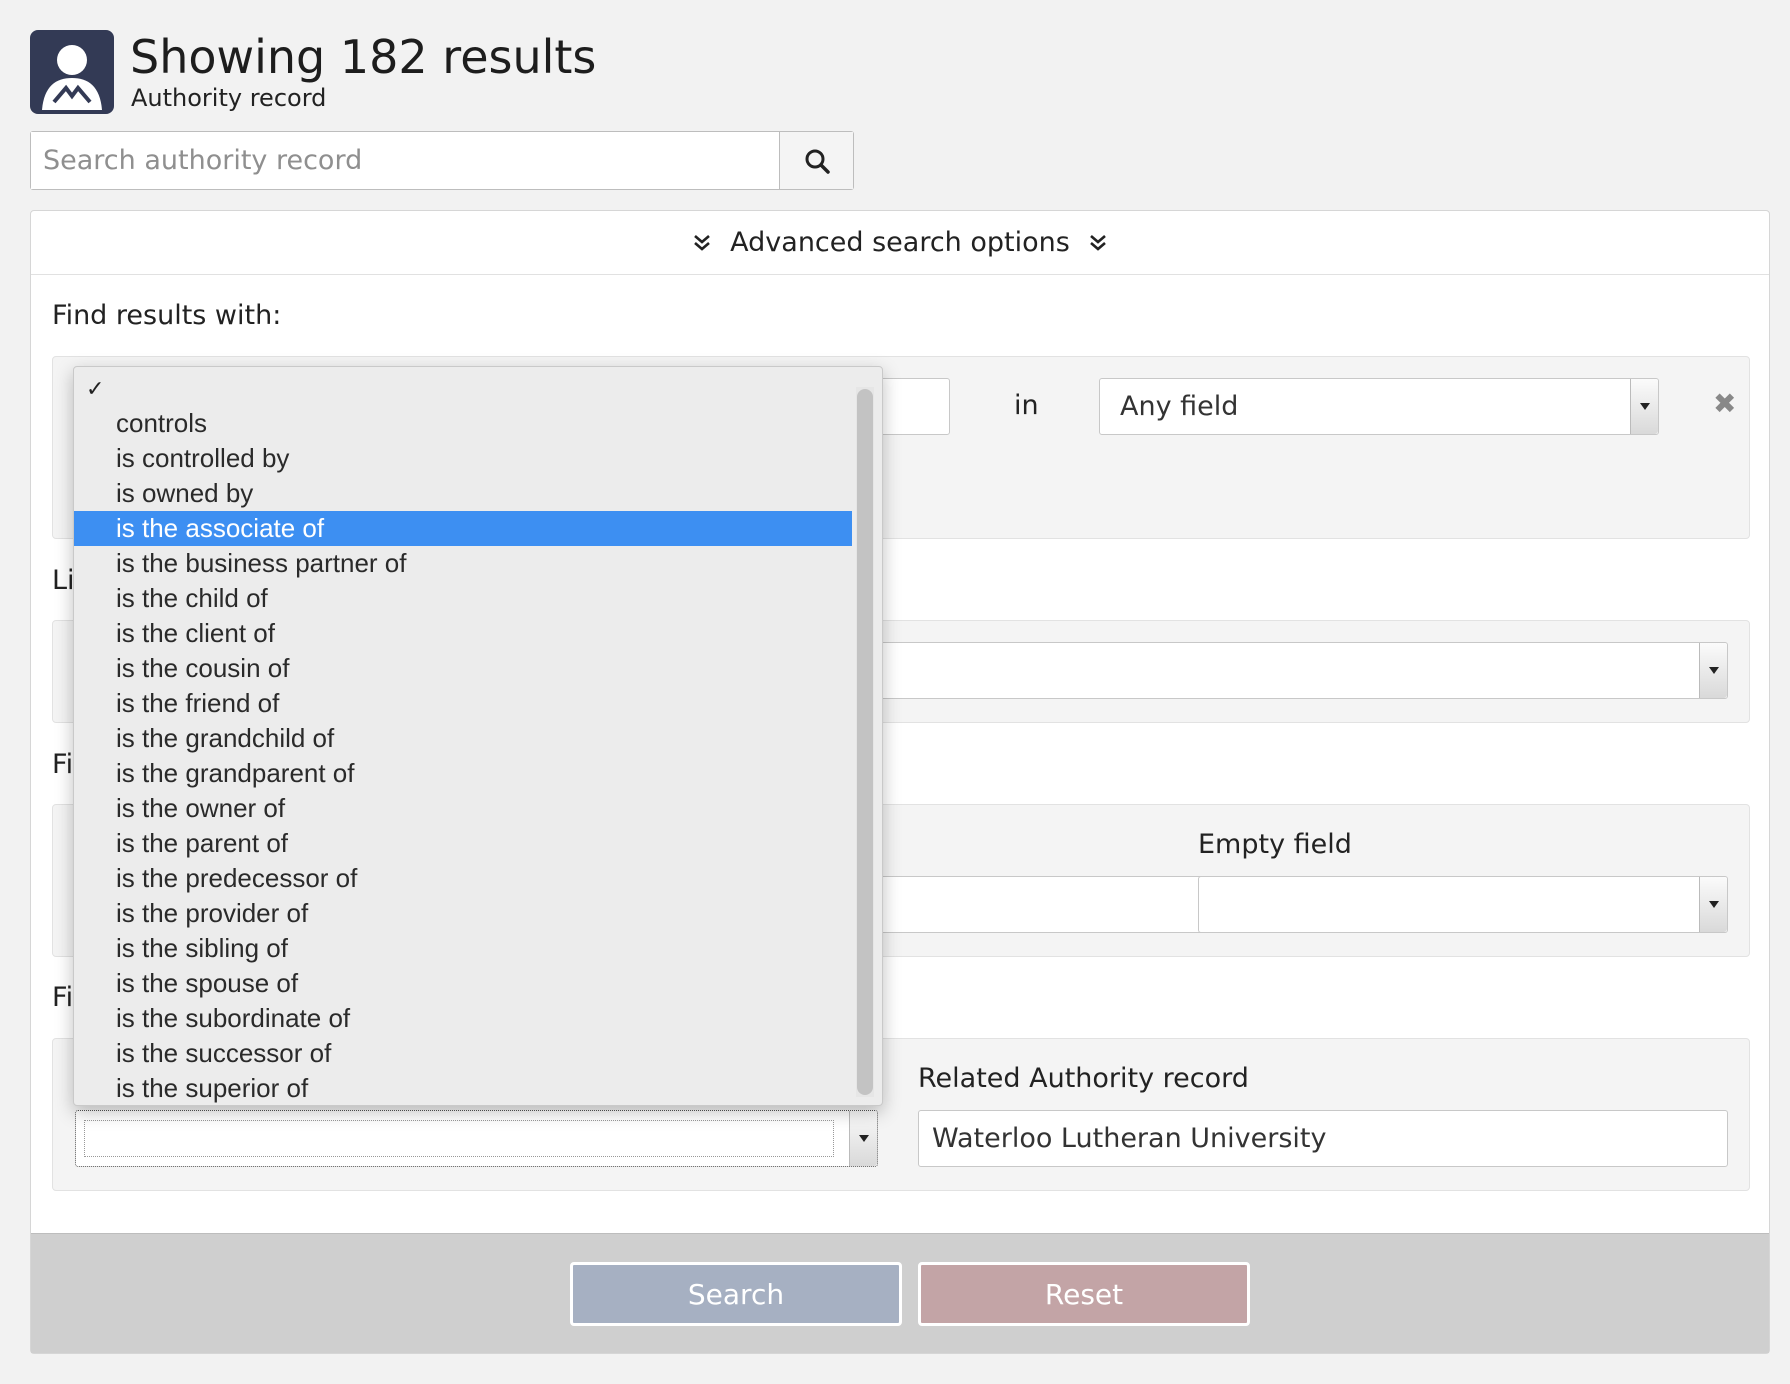  I want to click on dropdown-option: is the parent of, so click(463, 843).